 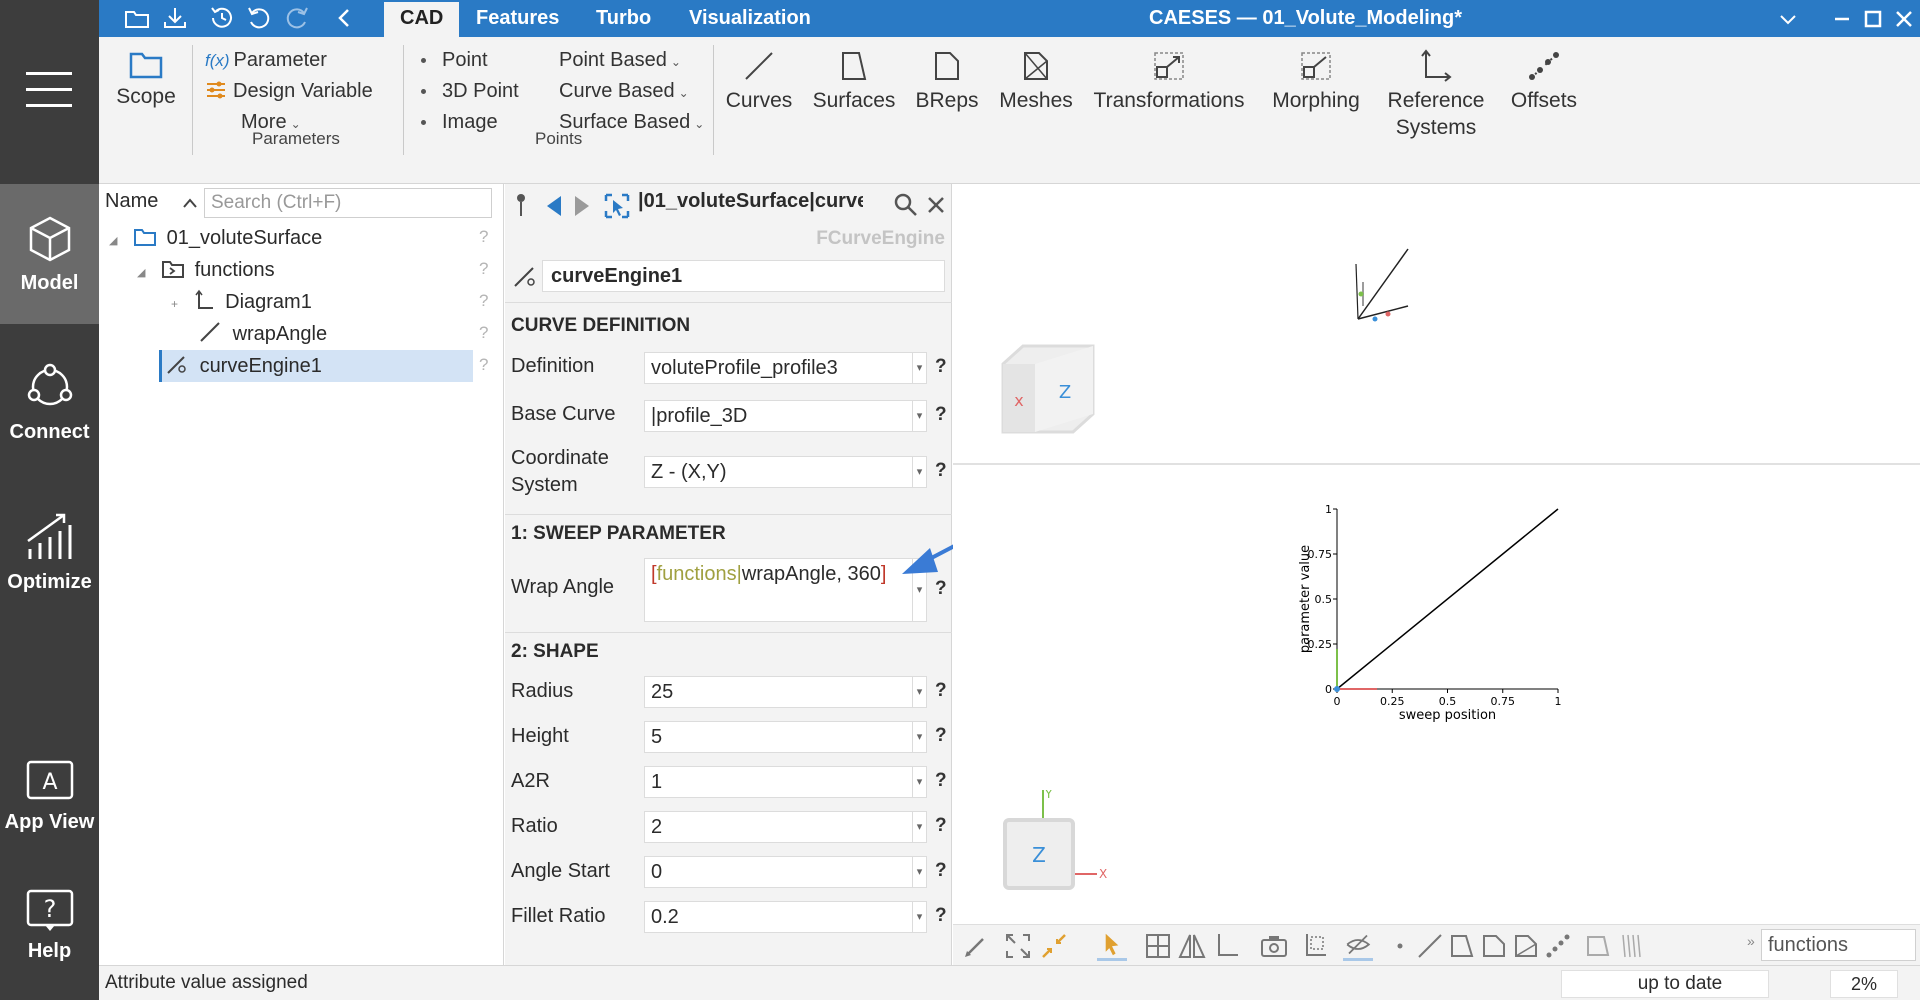 I want to click on tree-item-functions: ◢ functions, so click(x=317, y=270).